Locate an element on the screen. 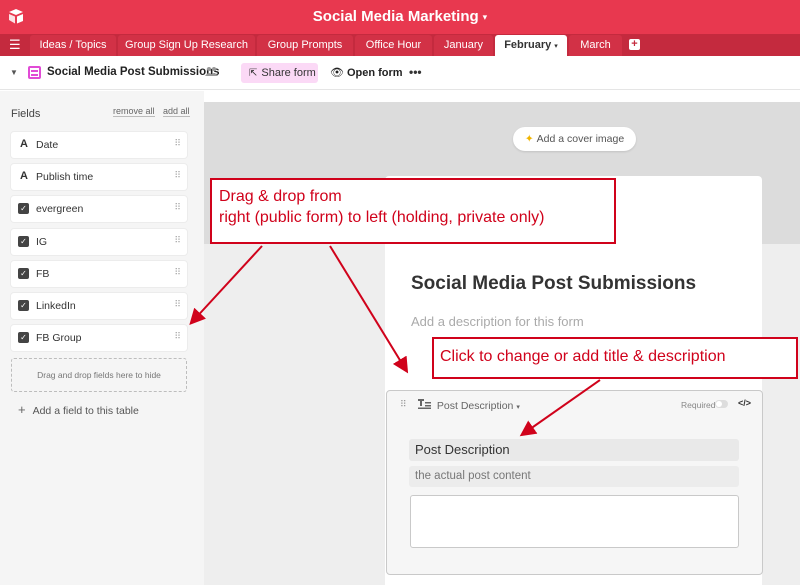 The image size is (800, 585). field-help-text-input: the actual post content is located at coordinates (574, 476).